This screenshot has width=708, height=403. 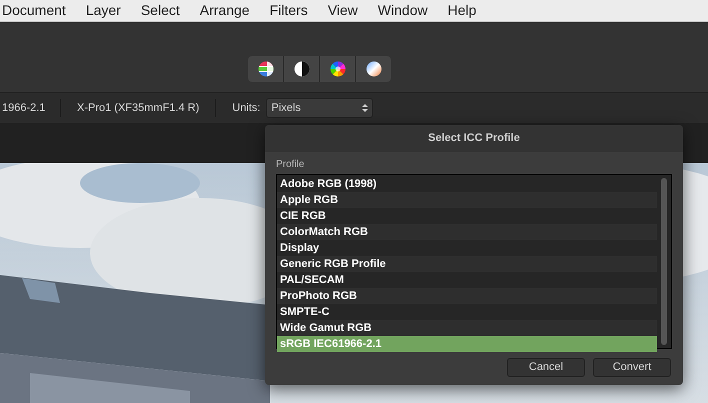 What do you see at coordinates (365, 108) in the screenshot?
I see `stepper-icon` at bounding box center [365, 108].